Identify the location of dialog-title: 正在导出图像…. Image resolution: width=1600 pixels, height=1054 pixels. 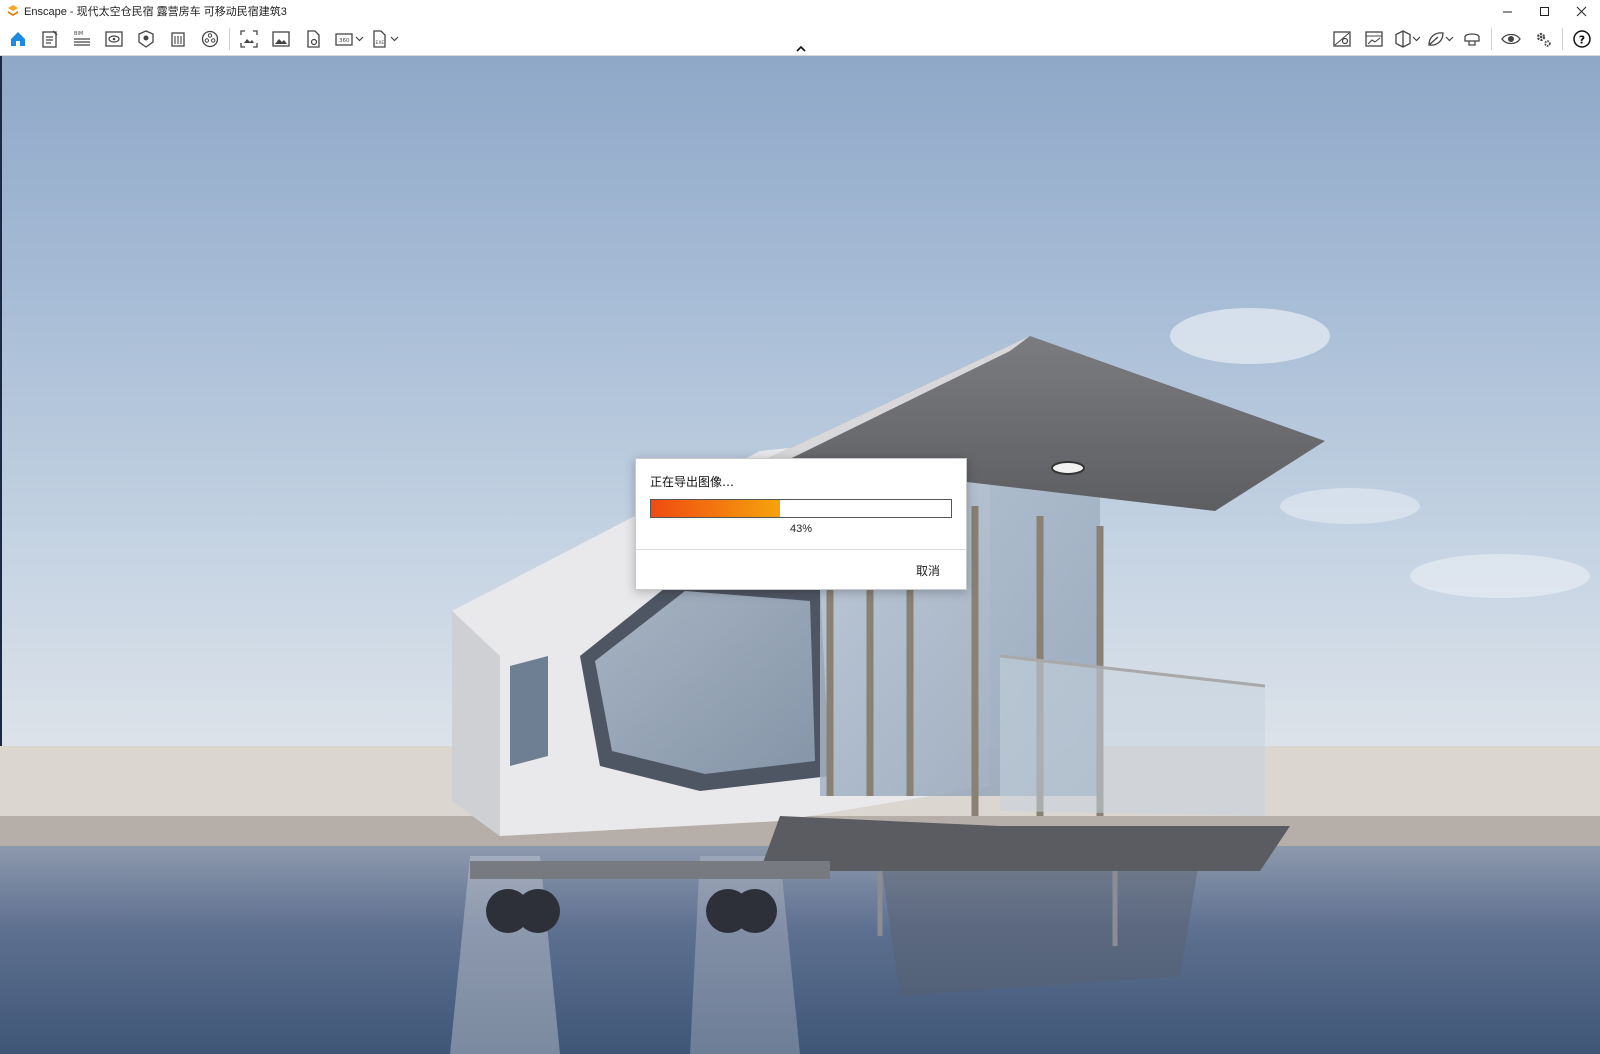
(692, 482).